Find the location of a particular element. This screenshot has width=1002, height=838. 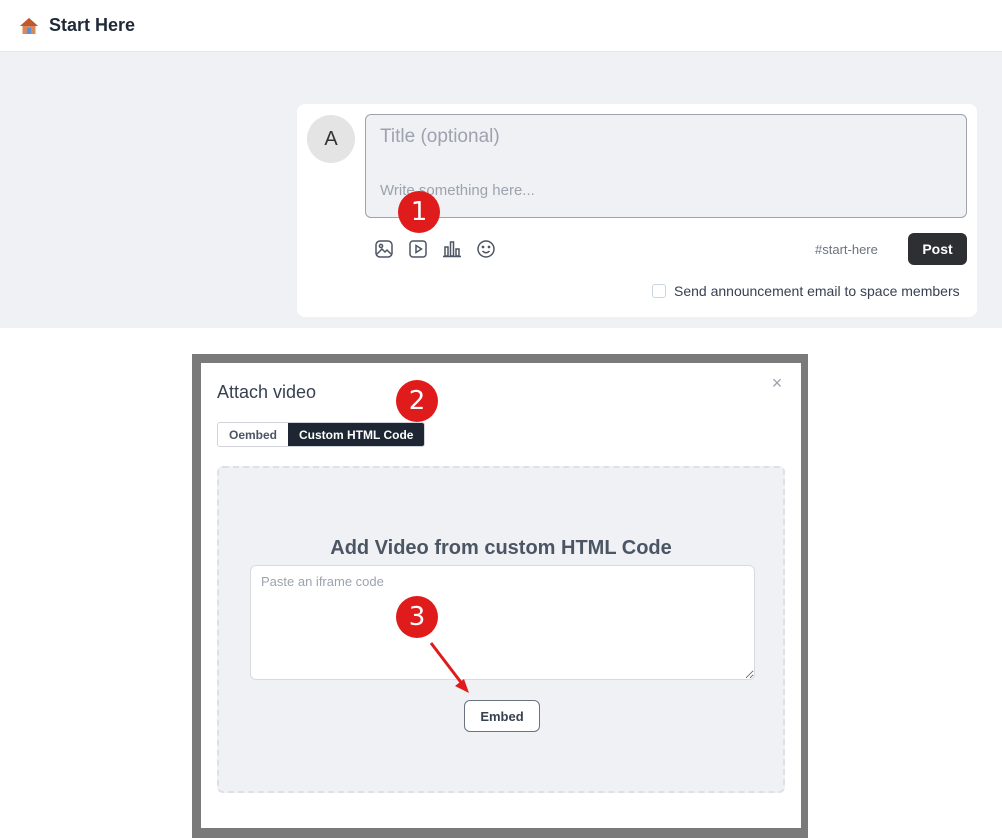

announce-option: Send announcement email to space members is located at coordinates (806, 291).